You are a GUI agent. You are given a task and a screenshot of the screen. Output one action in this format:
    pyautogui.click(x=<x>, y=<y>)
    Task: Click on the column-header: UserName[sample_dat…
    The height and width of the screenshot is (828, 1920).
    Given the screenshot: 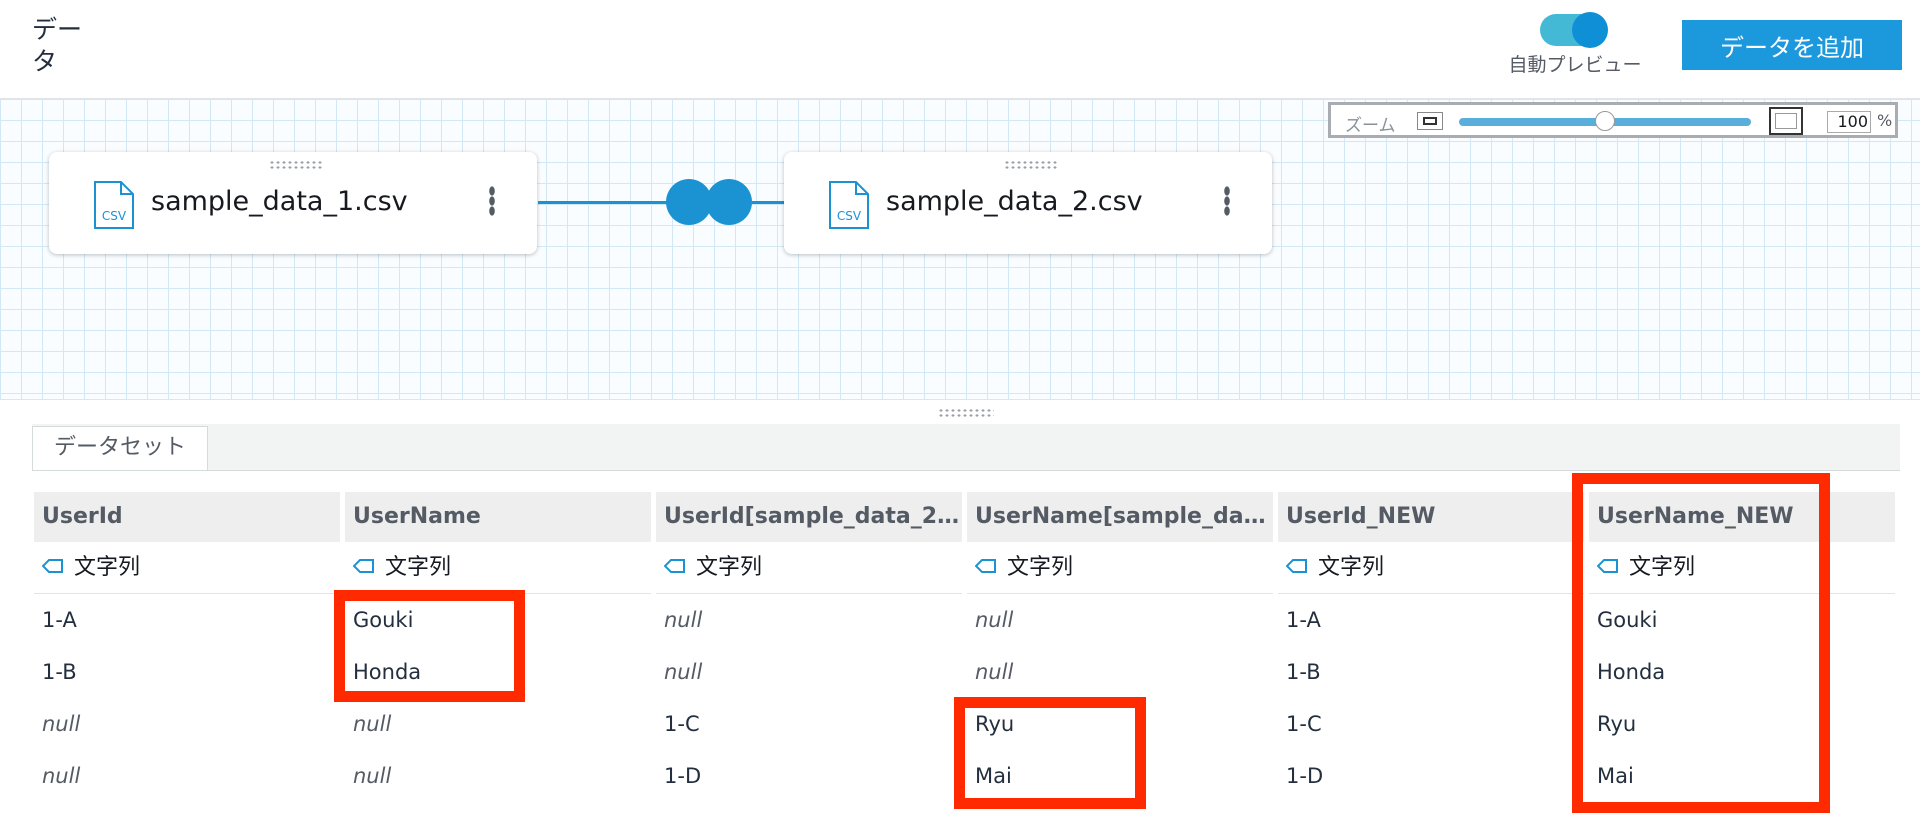 What is the action you would take?
    pyautogui.click(x=1120, y=517)
    